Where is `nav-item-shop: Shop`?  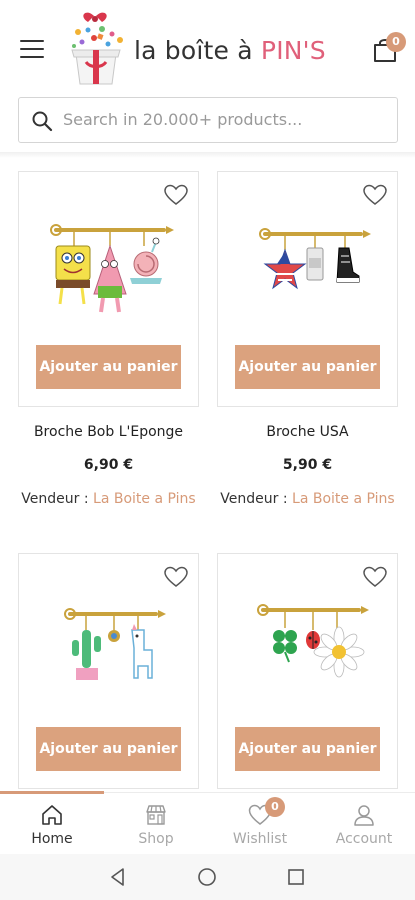
nav-item-shop: Shop is located at coordinates (156, 824).